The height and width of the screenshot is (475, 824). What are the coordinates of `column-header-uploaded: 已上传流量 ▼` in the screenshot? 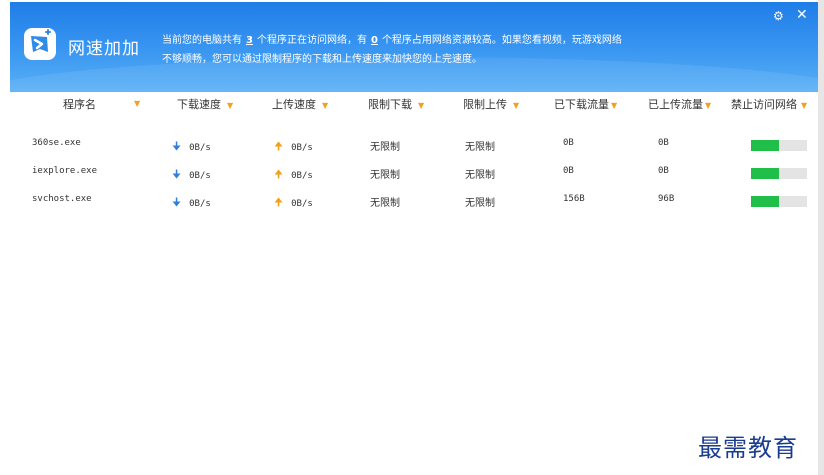 It's located at (679, 104).